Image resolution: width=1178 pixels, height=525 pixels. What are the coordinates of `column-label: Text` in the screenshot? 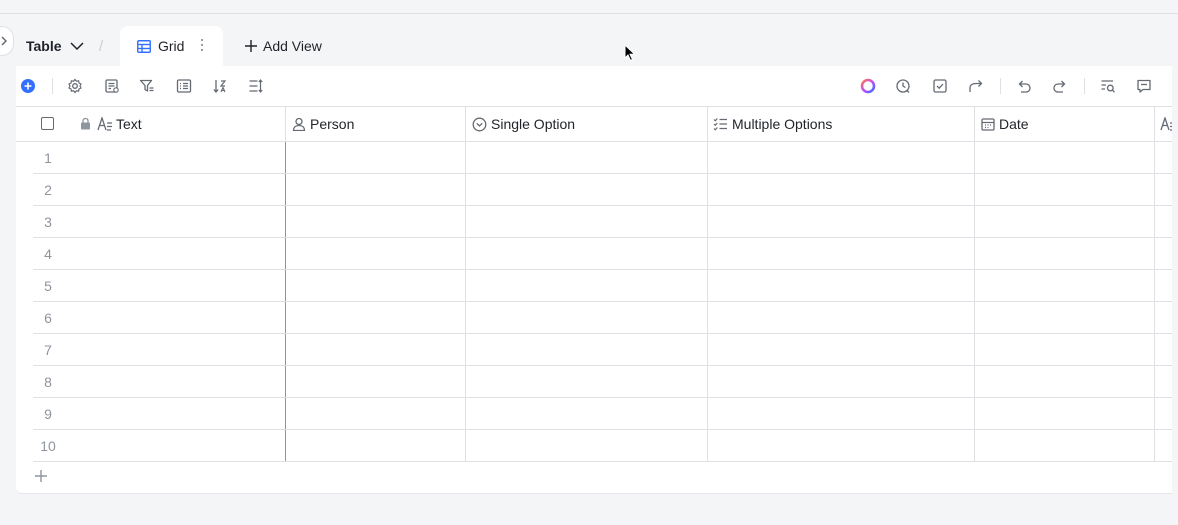 It's located at (129, 124).